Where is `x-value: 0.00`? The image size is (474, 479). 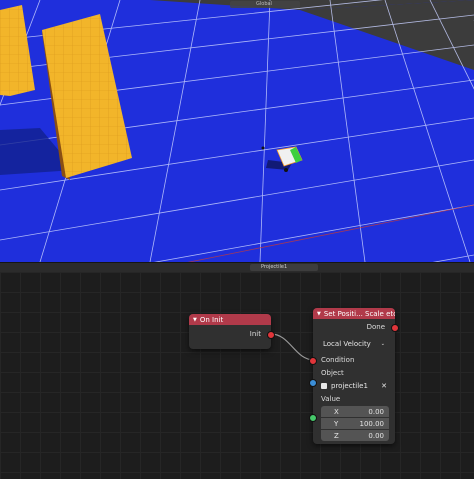
x-value: 0.00 is located at coordinates (376, 411).